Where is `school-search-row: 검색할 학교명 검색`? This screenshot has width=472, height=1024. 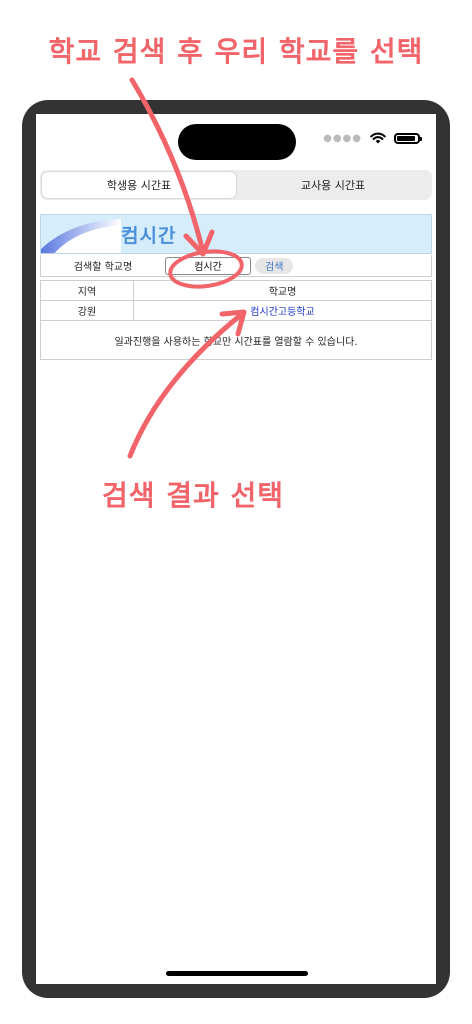 school-search-row: 검색할 학교명 검색 is located at coordinates (236, 266).